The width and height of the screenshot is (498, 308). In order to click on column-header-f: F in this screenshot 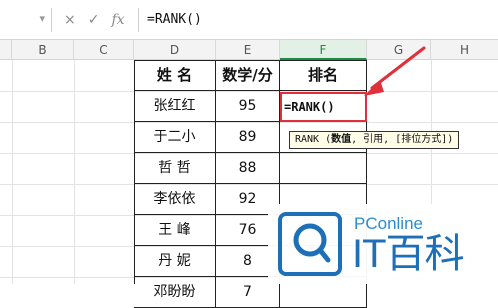, I will do `click(323, 50)`.